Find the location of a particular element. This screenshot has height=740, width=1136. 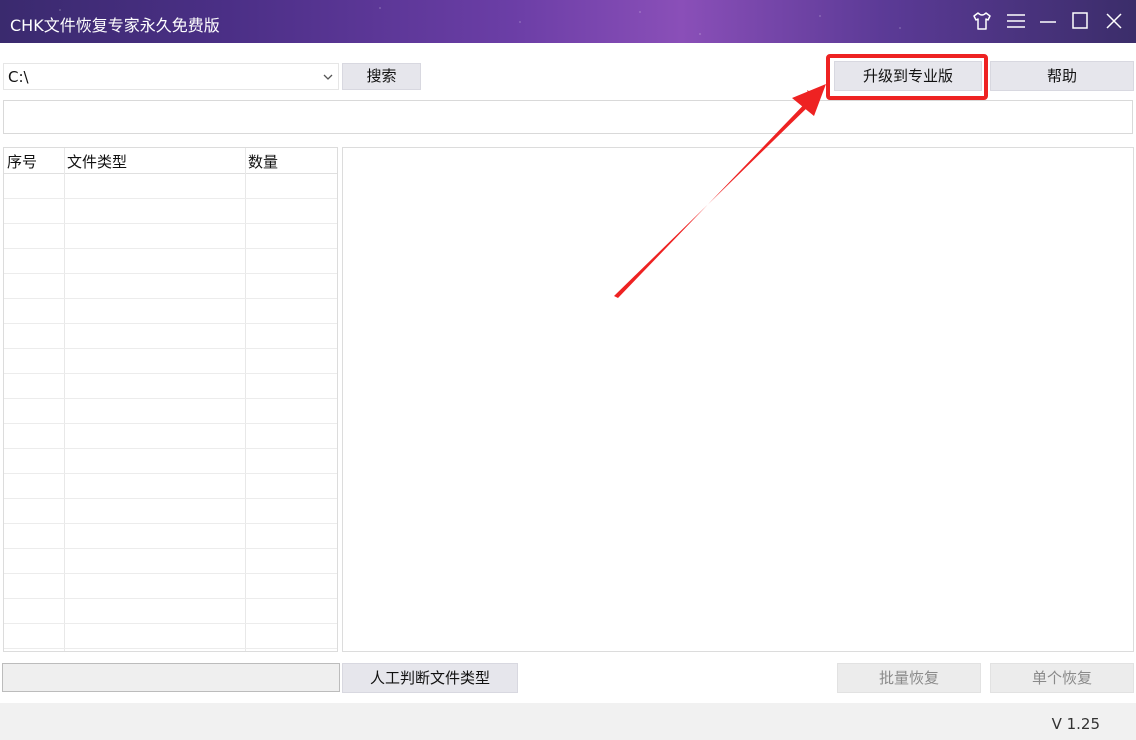

path-field is located at coordinates (568, 117).